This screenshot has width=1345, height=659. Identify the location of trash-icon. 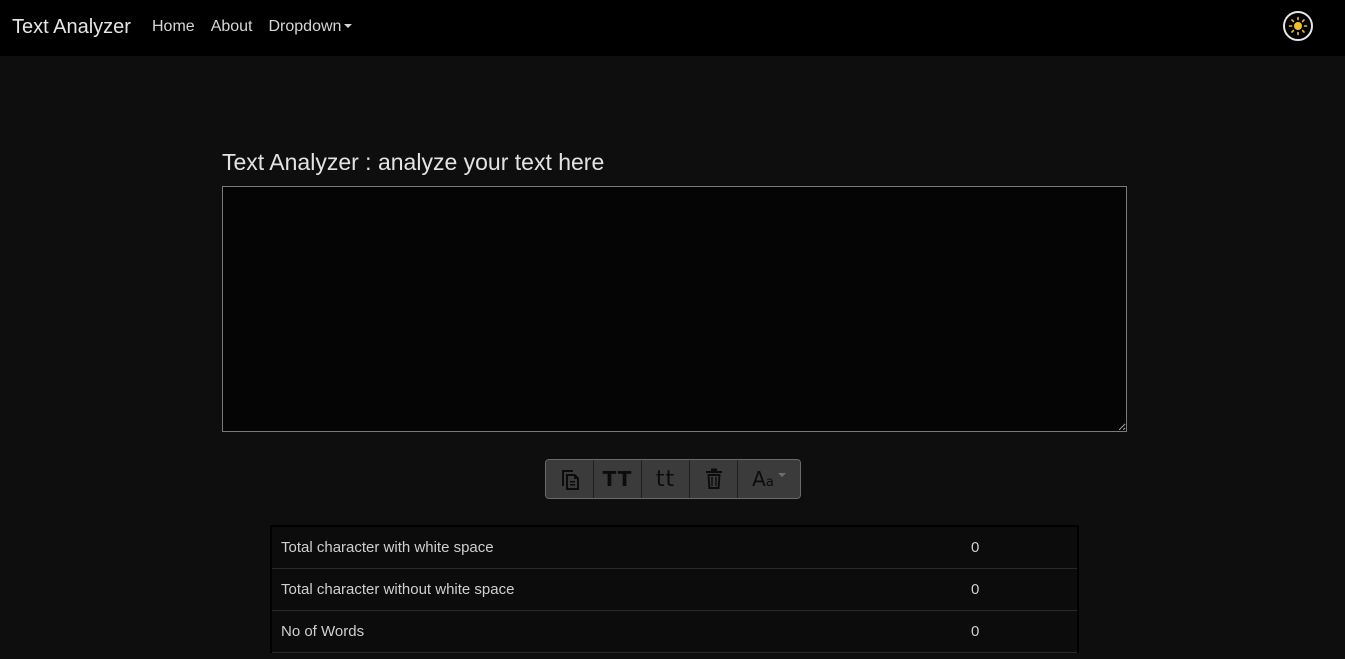
(713, 478).